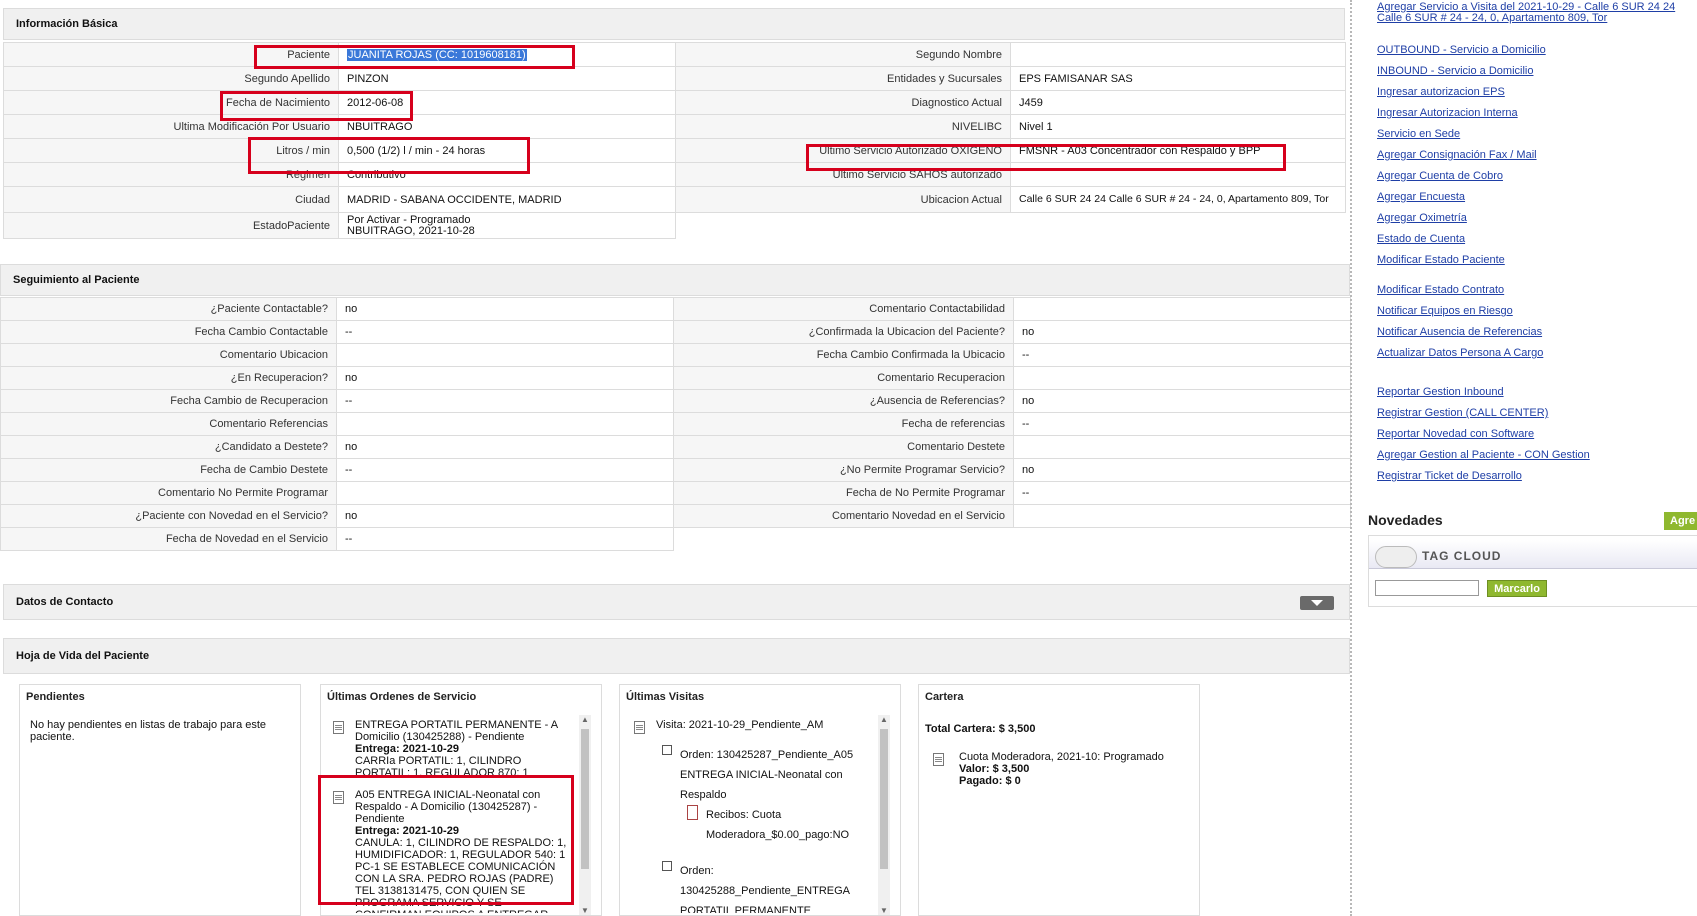 The width and height of the screenshot is (1697, 916). What do you see at coordinates (1440, 176) in the screenshot?
I see `sidebar-link: Agregar Cuenta de Cobro` at bounding box center [1440, 176].